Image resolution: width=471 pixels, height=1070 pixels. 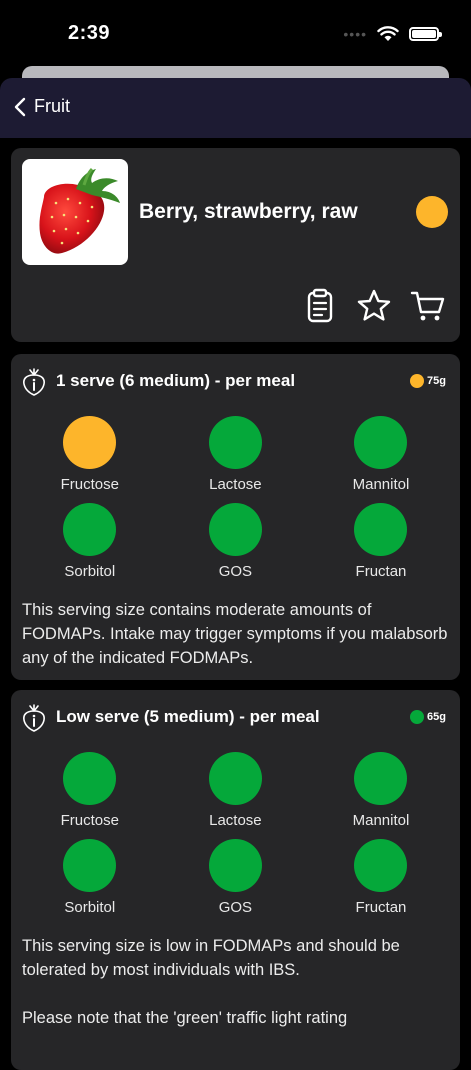 I want to click on food-actions, so click(x=374, y=306).